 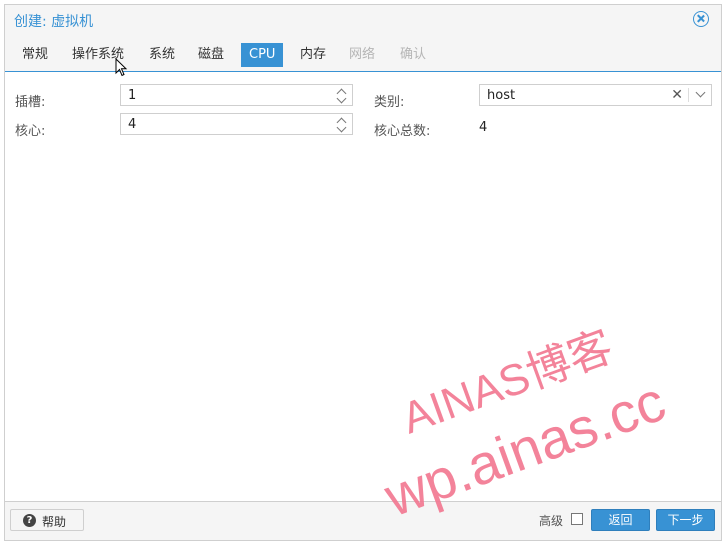 What do you see at coordinates (413, 54) in the screenshot?
I see `tab-confirm: 确认` at bounding box center [413, 54].